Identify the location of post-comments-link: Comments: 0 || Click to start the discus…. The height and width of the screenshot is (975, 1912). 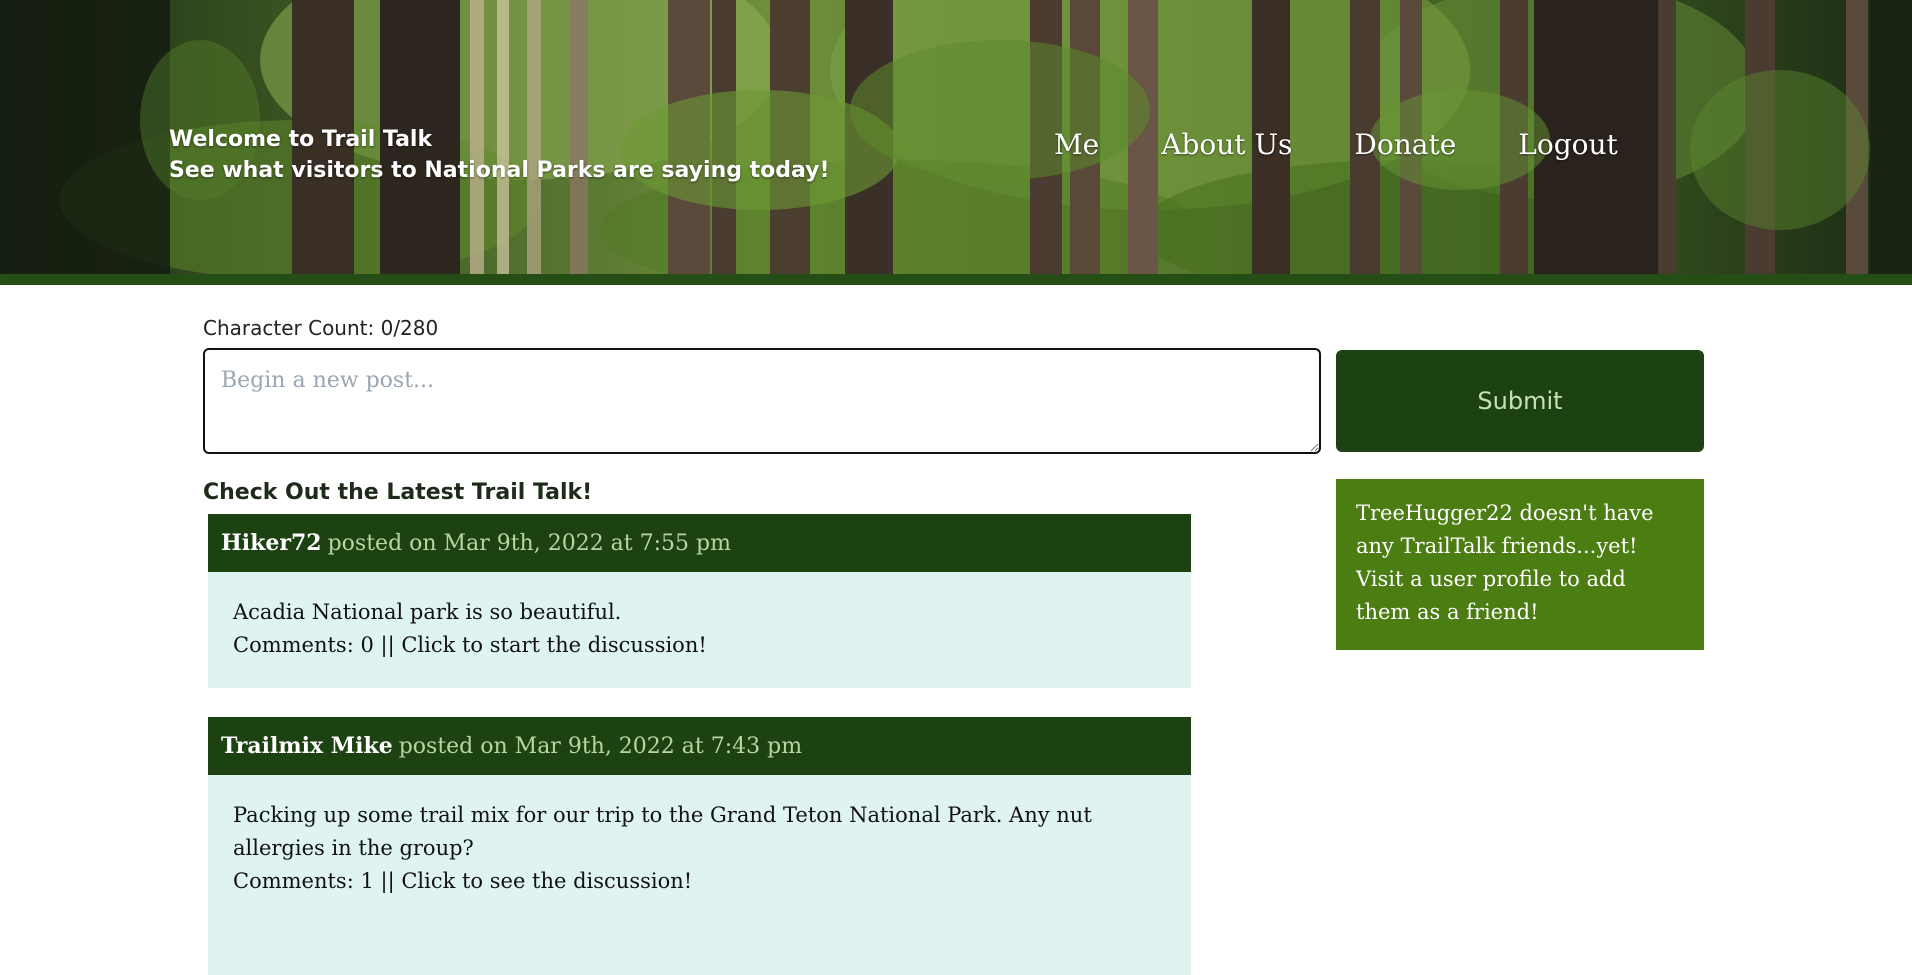
(699, 645).